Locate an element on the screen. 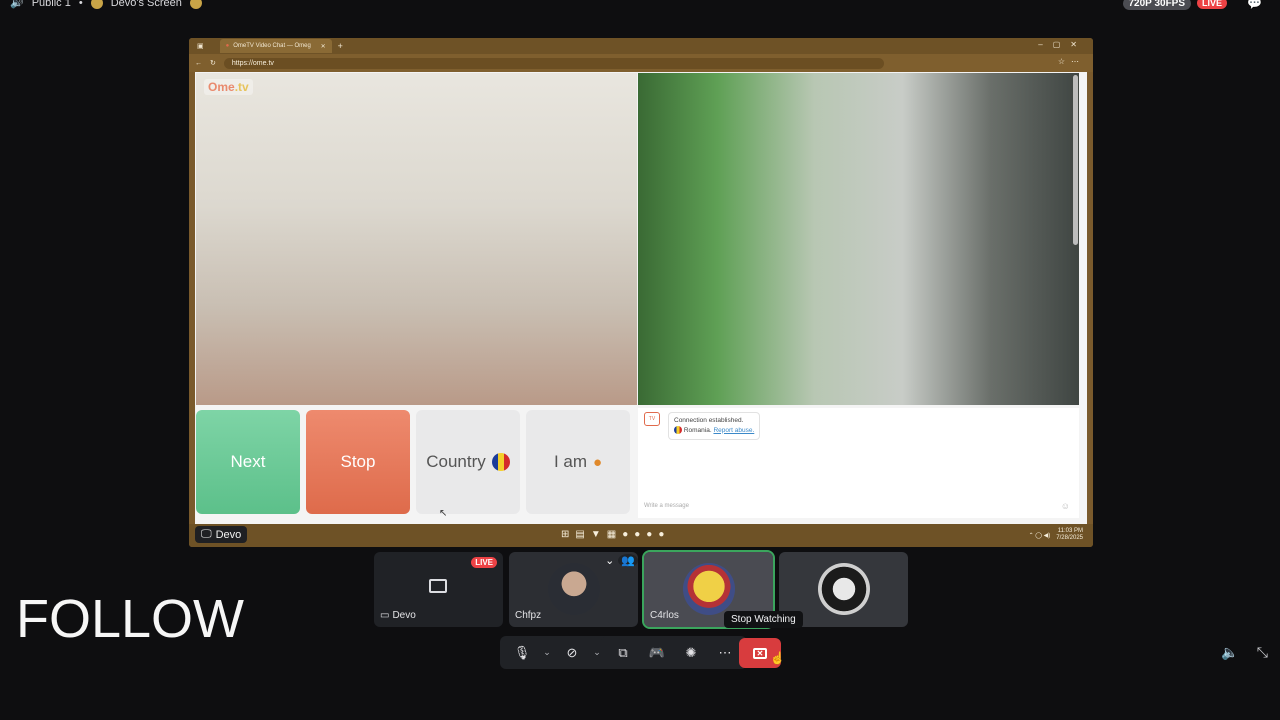 The image size is (1280, 720). emoji-icon: ☺ is located at coordinates (1065, 506).